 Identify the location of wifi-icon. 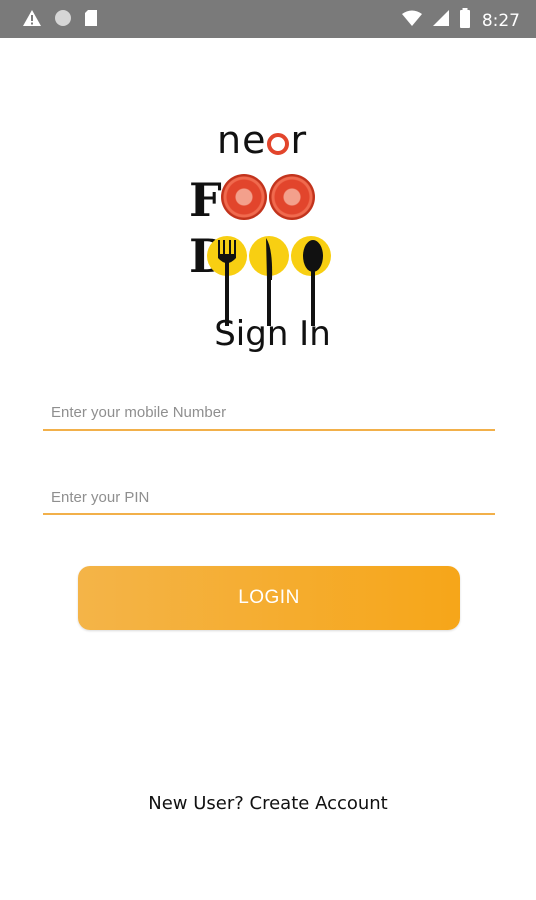
(412, 20).